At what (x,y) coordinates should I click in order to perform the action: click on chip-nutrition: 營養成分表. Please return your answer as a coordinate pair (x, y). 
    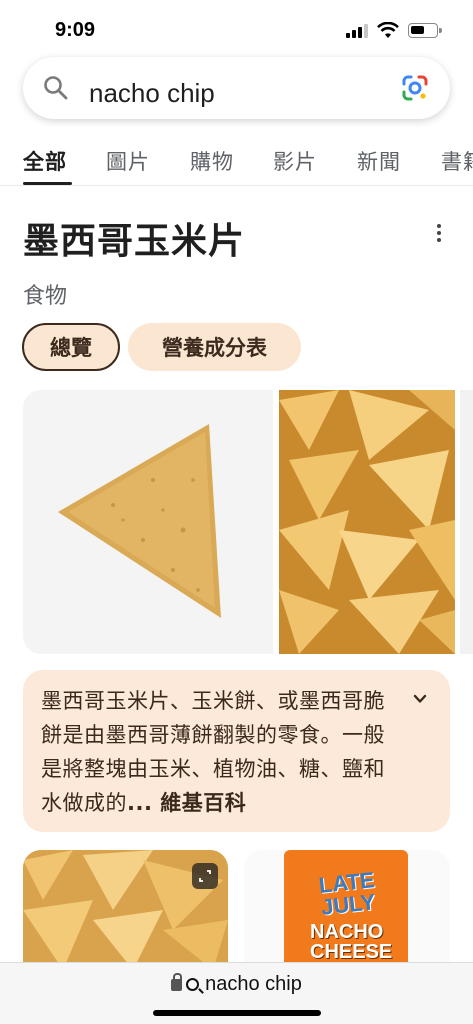
    Looking at the image, I should click on (214, 347).